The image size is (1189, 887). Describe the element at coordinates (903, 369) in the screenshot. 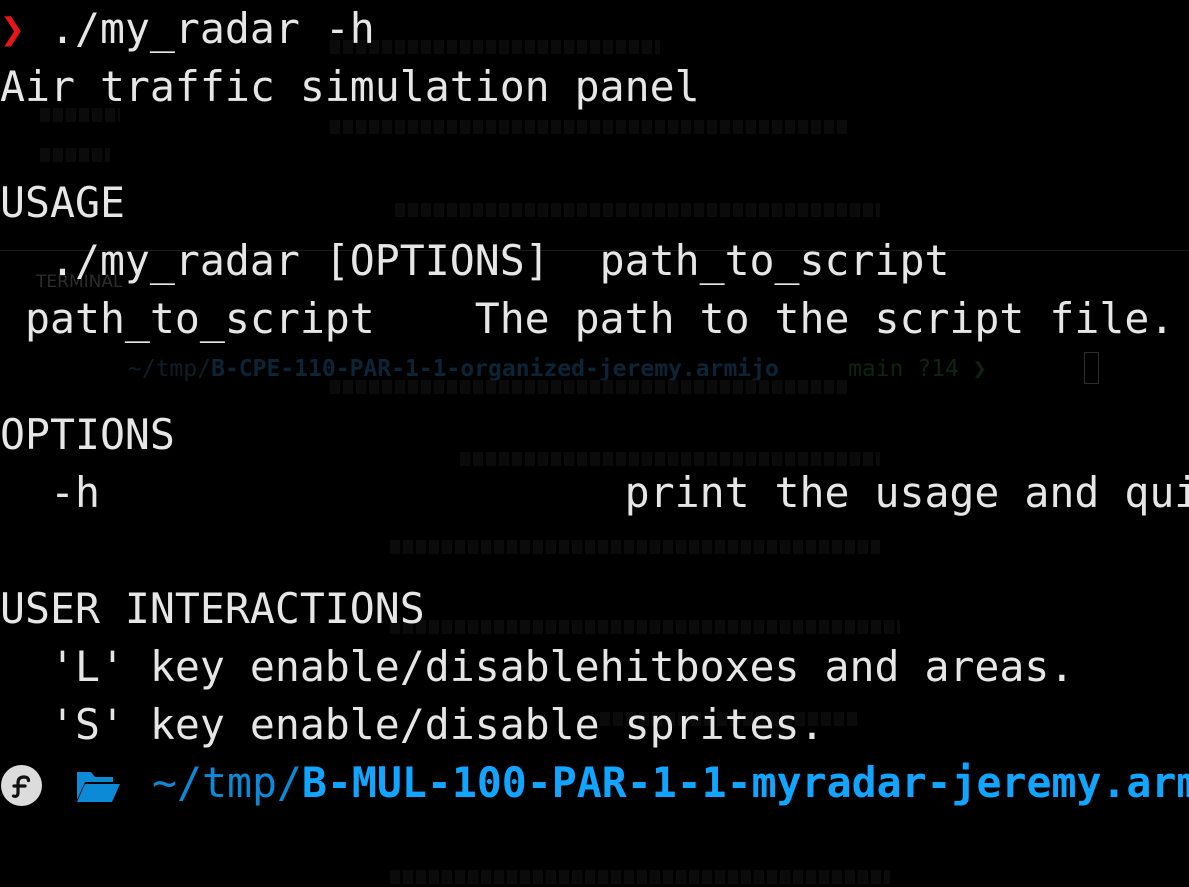

I see `background-git-branch: main ?14` at that location.